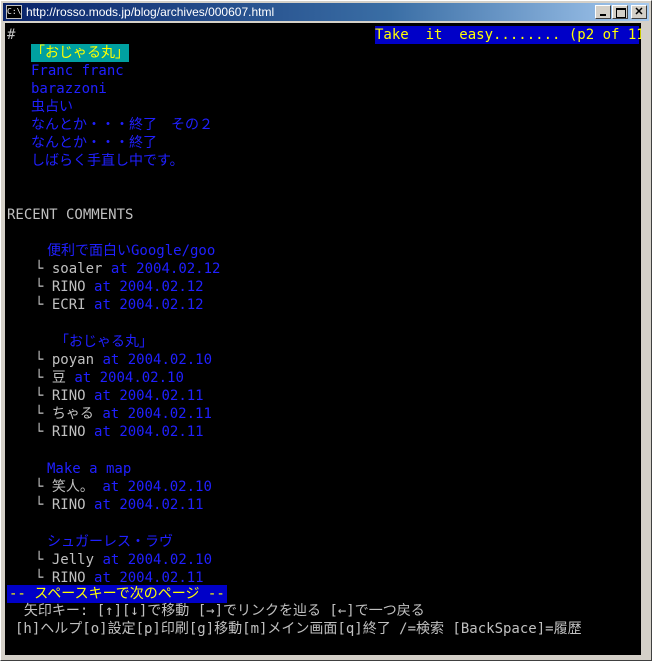 The width and height of the screenshot is (652, 661). Describe the element at coordinates (131, 251) in the screenshot. I see `comment-entry-title: 便利で面白いGoogle/goo` at that location.